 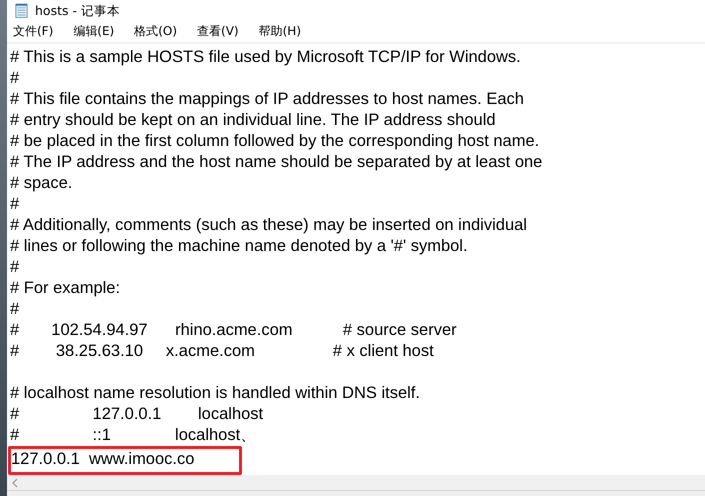 I want to click on text-line: # Additionally, comments (such as these) may be inserted on individual, so click(x=269, y=225).